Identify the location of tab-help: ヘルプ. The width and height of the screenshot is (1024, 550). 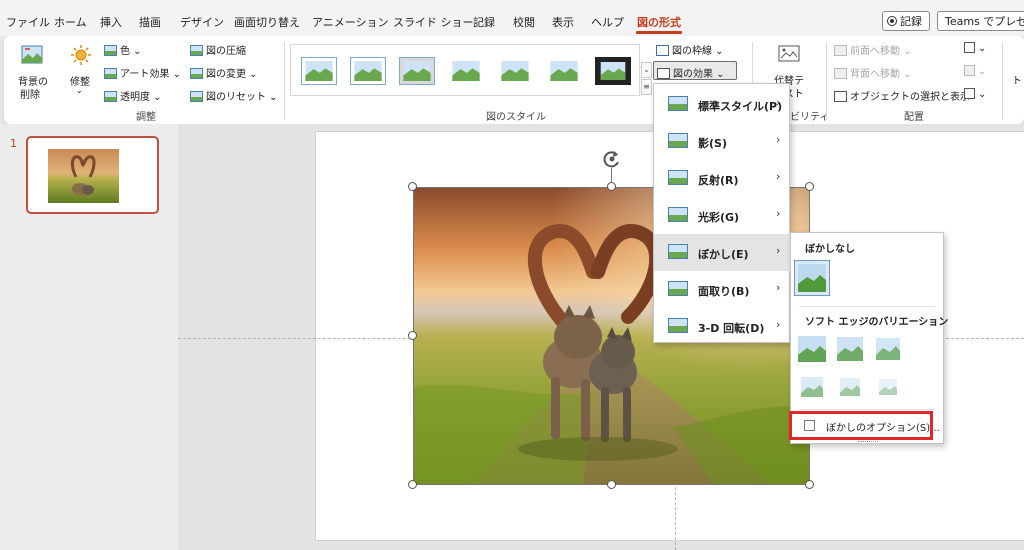
(607, 22).